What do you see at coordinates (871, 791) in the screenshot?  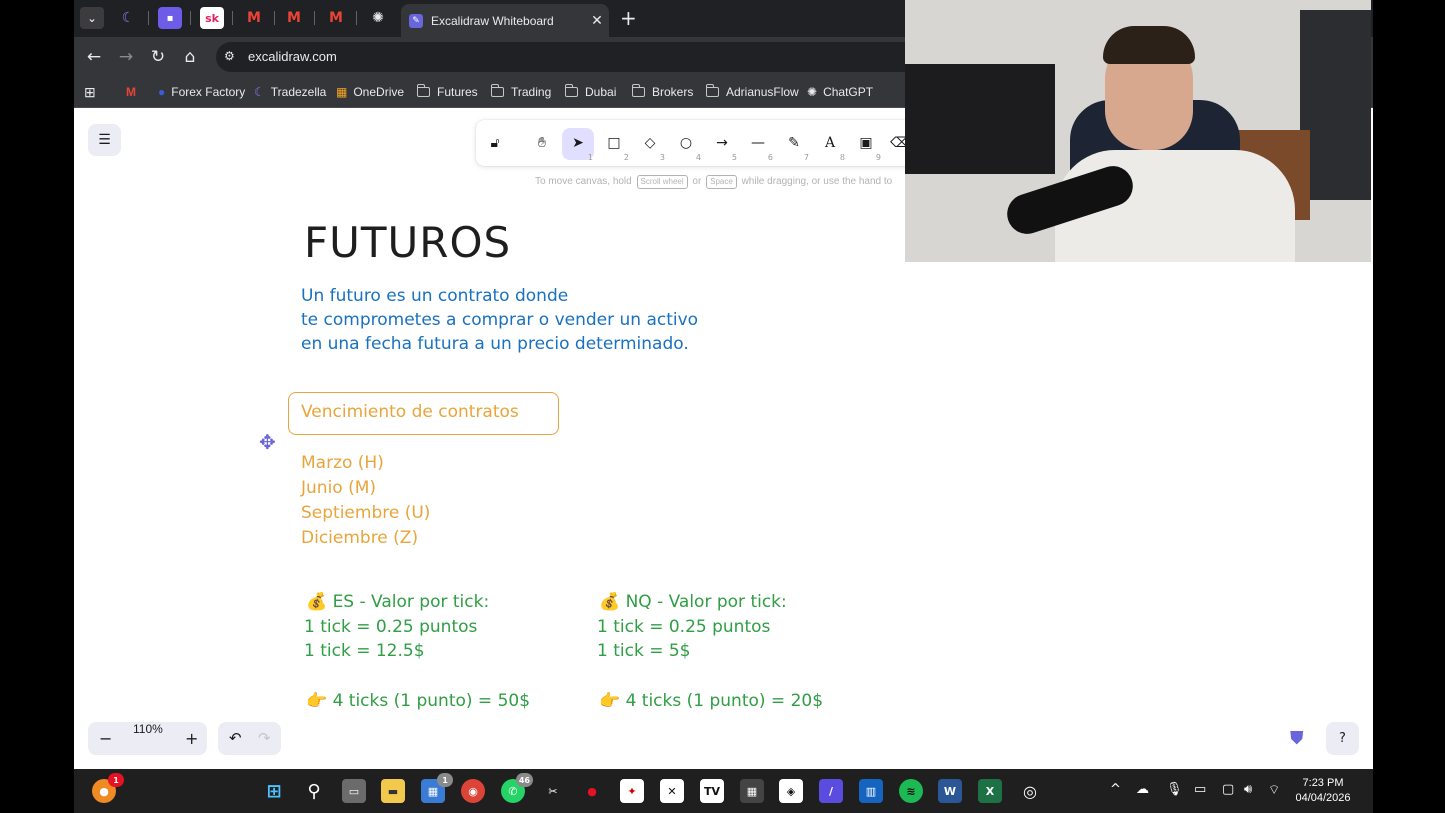 I see `board-app-icon: ▥` at bounding box center [871, 791].